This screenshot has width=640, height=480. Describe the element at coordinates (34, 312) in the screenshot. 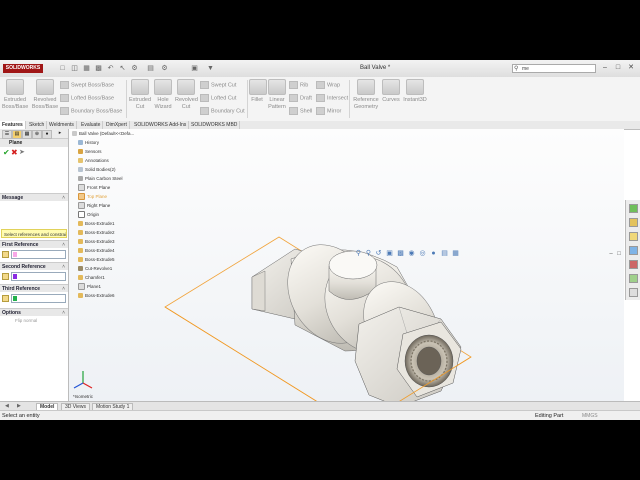

I see `options-section-header: Options ˄` at that location.